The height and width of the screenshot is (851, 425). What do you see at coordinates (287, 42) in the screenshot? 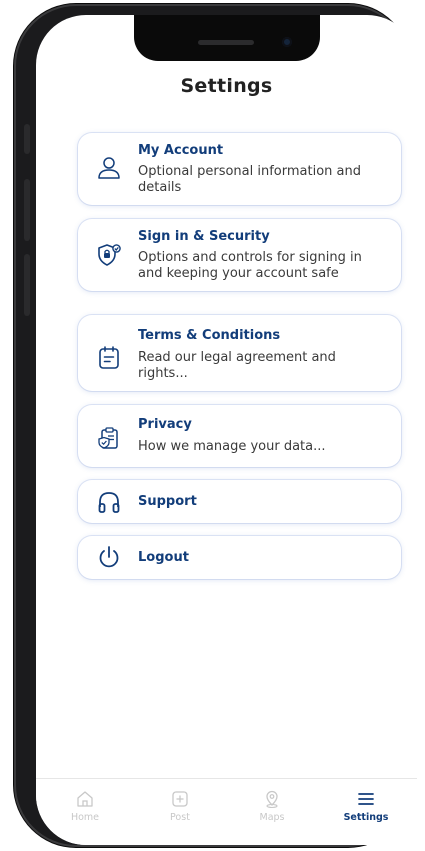
I see `front-camera` at bounding box center [287, 42].